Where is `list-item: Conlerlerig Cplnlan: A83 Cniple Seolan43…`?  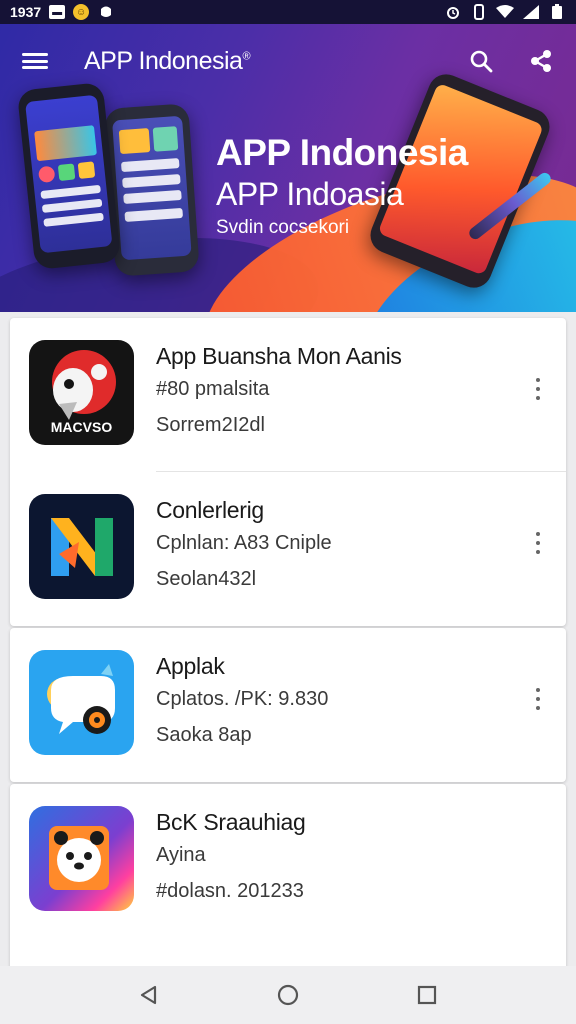
list-item: Conlerlerig Cplnlan: A83 Cniple Seolan43… is located at coordinates (288, 549).